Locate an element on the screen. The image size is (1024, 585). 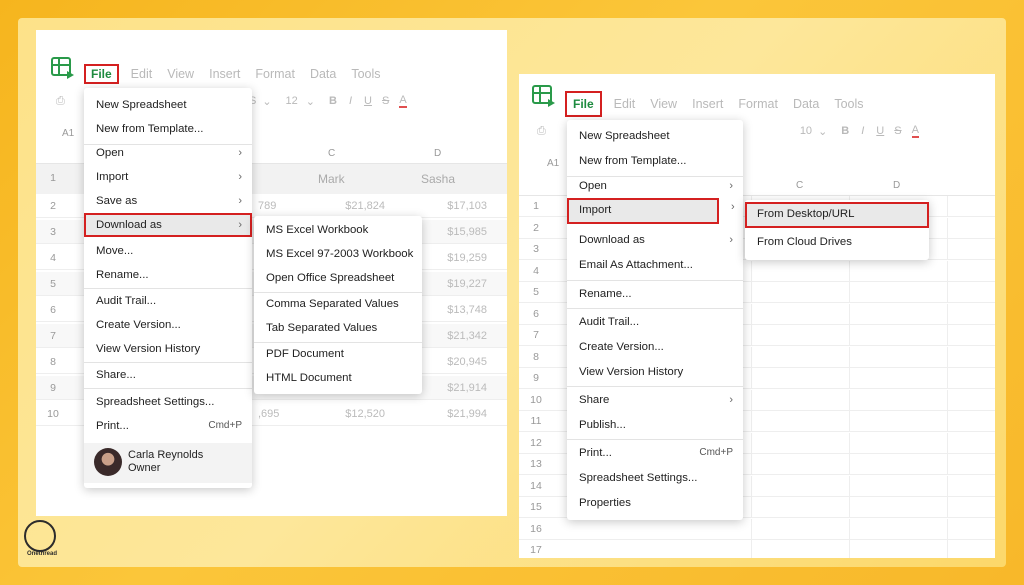
avatar is located at coordinates (108, 462).